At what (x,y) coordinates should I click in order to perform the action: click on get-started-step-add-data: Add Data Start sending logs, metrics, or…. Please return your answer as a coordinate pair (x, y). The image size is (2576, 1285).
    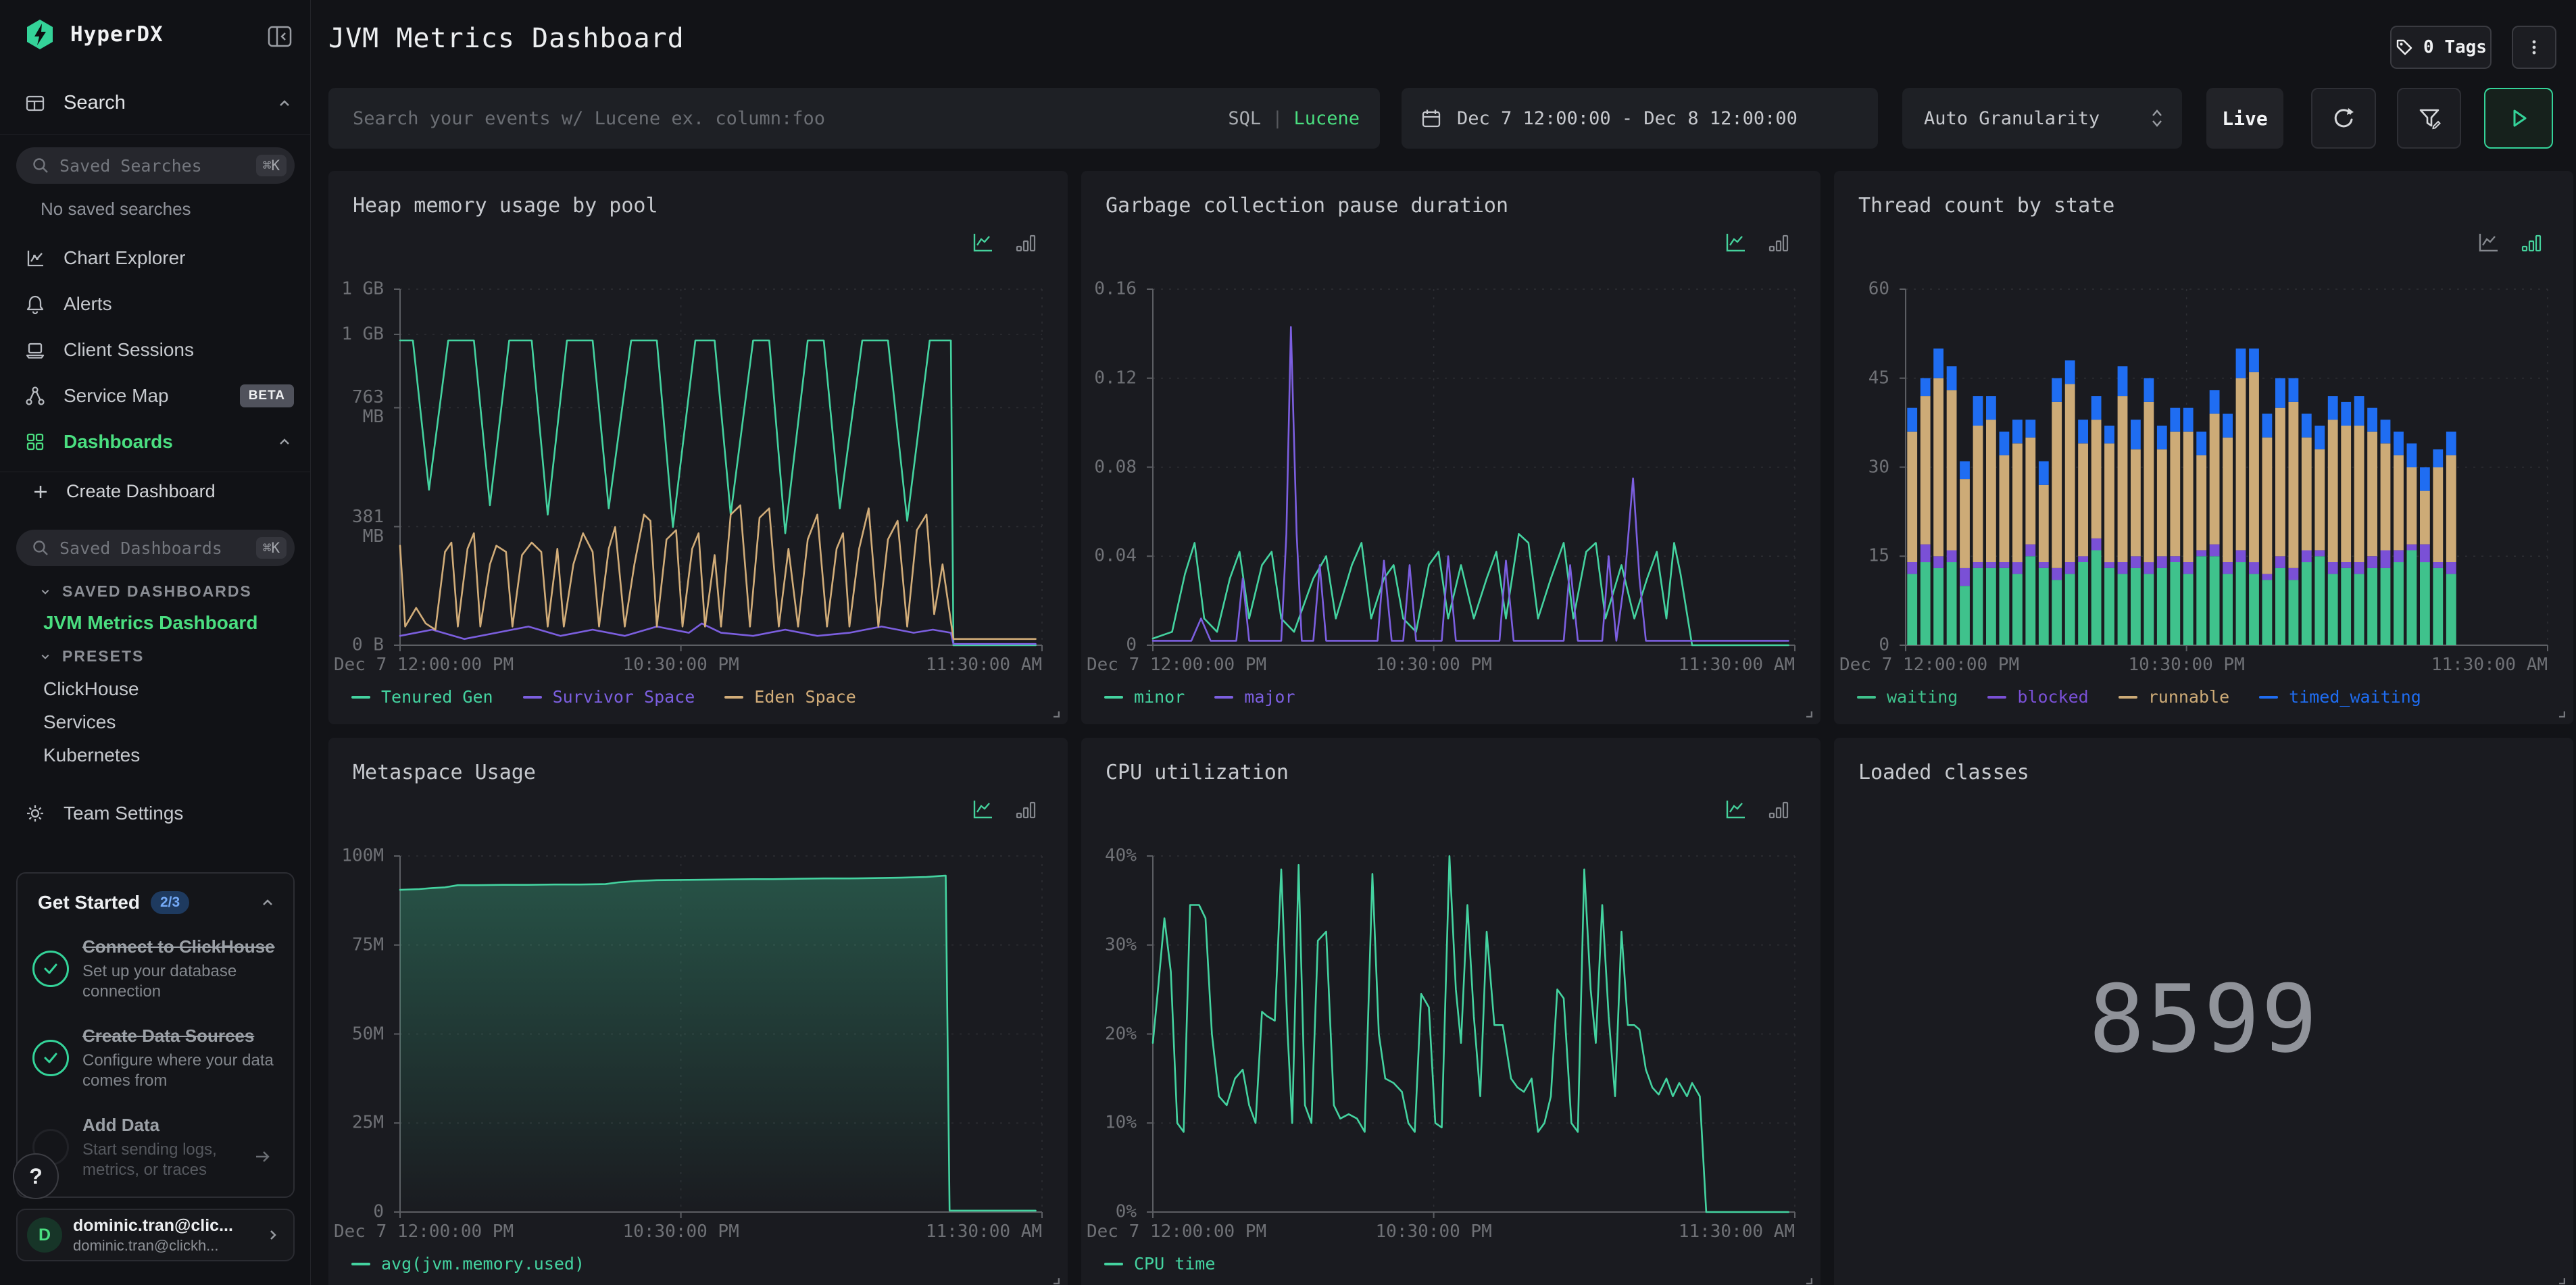
    Looking at the image, I should click on (155, 1147).